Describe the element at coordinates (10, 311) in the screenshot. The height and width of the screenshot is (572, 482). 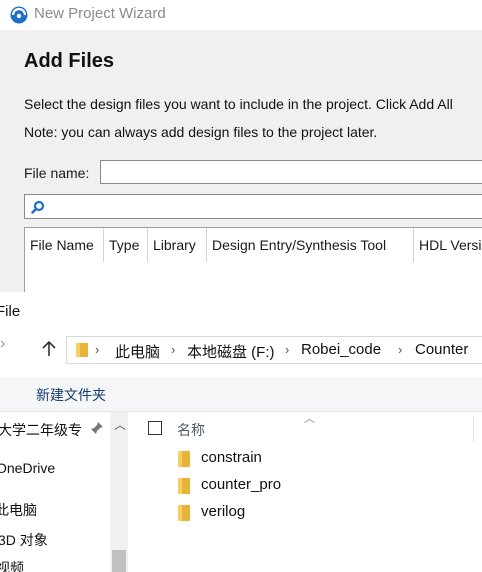
I see `dialog-title: File` at that location.